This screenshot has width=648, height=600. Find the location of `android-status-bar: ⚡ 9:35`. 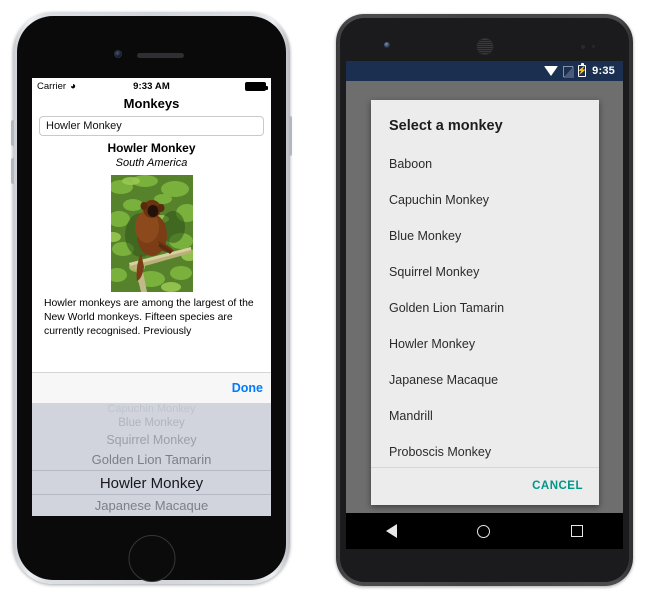

android-status-bar: ⚡ 9:35 is located at coordinates (484, 71).